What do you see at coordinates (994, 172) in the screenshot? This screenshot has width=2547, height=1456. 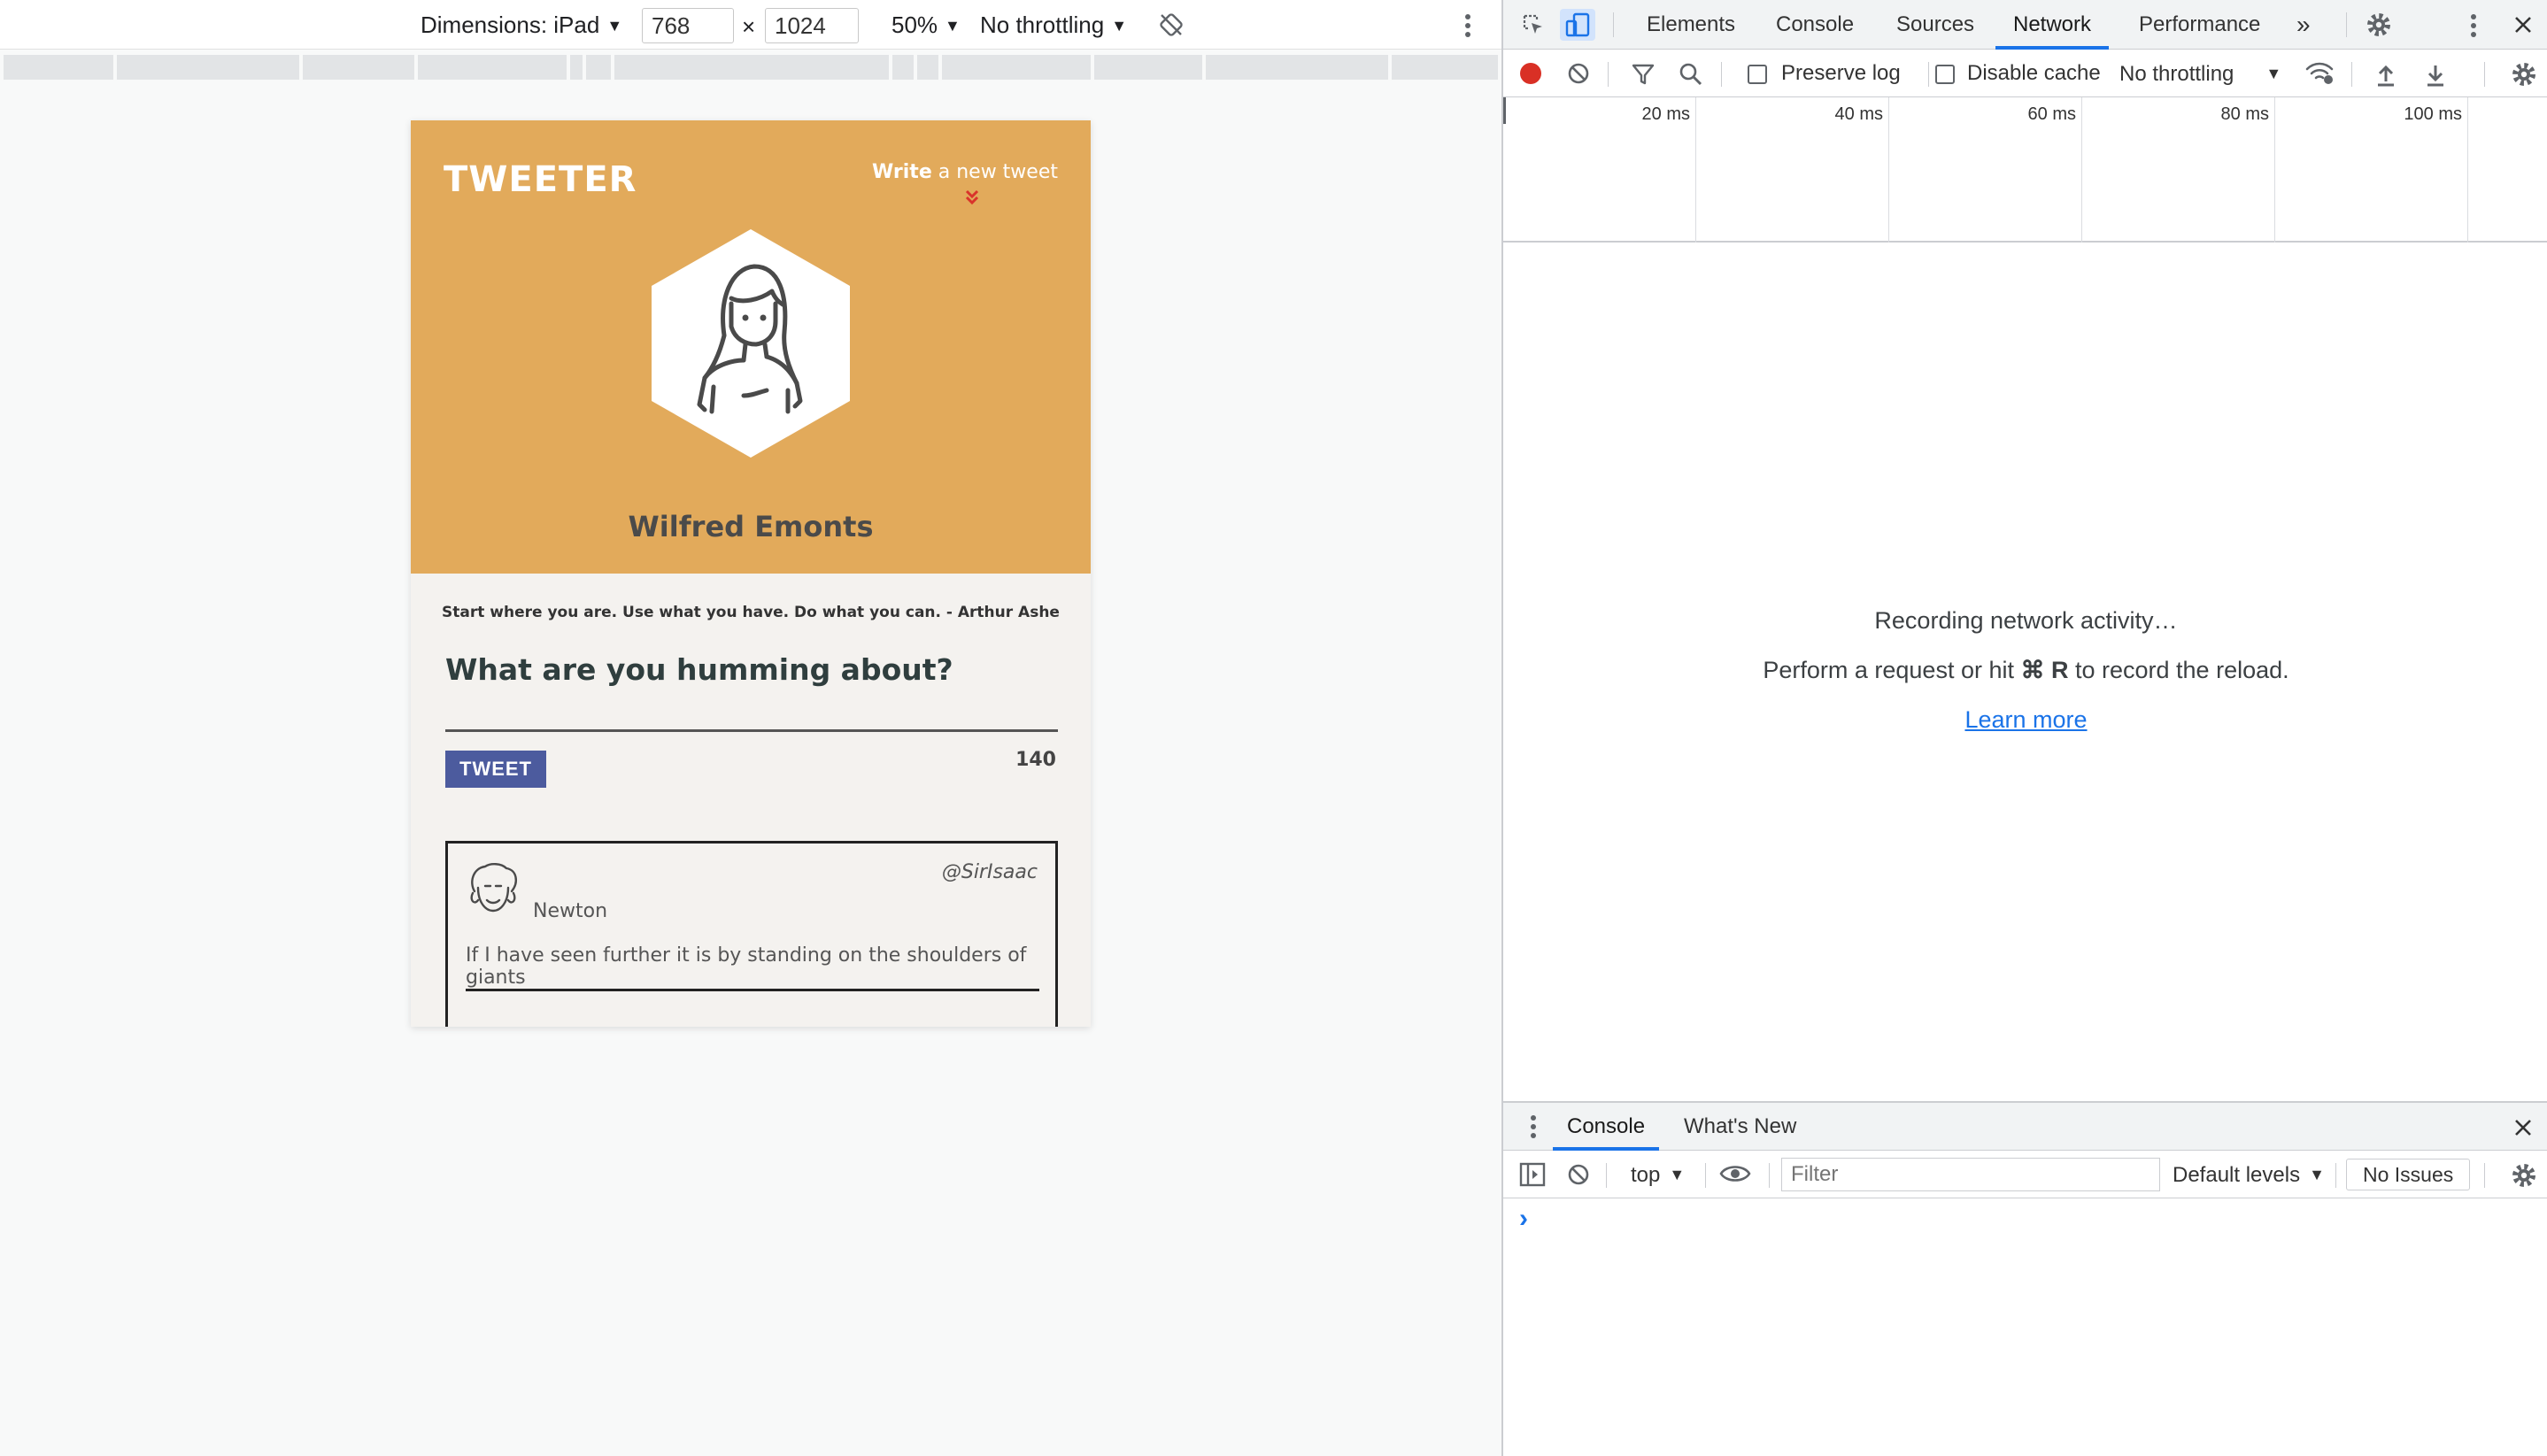 I see `write-rest-text: a new tweet` at bounding box center [994, 172].